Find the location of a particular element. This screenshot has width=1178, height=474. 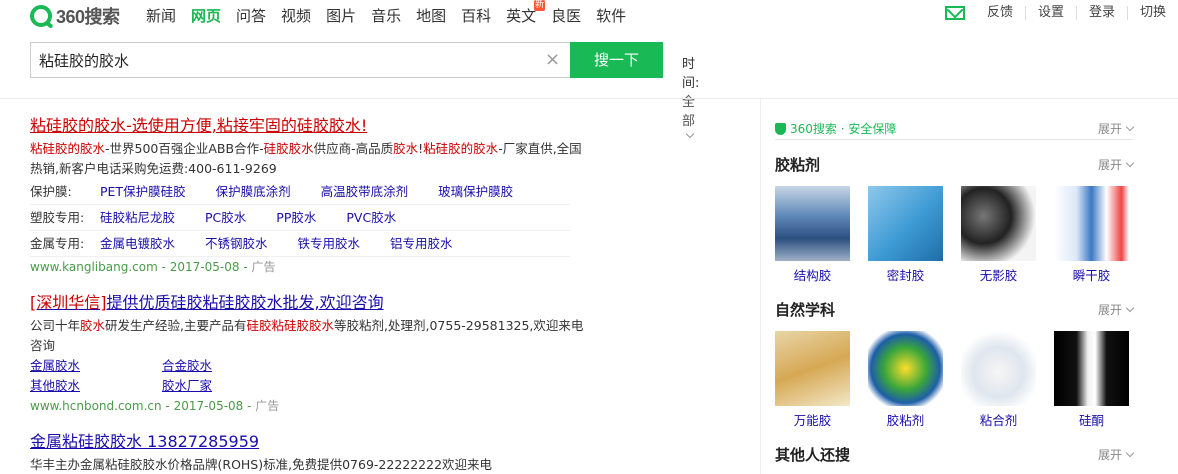

clear-icon: × is located at coordinates (552, 59).